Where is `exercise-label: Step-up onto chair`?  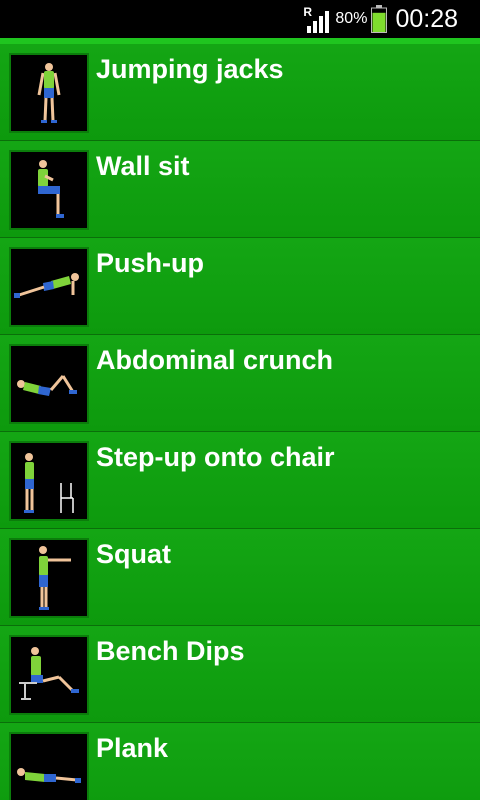
exercise-label: Step-up onto chair is located at coordinates (215, 457).